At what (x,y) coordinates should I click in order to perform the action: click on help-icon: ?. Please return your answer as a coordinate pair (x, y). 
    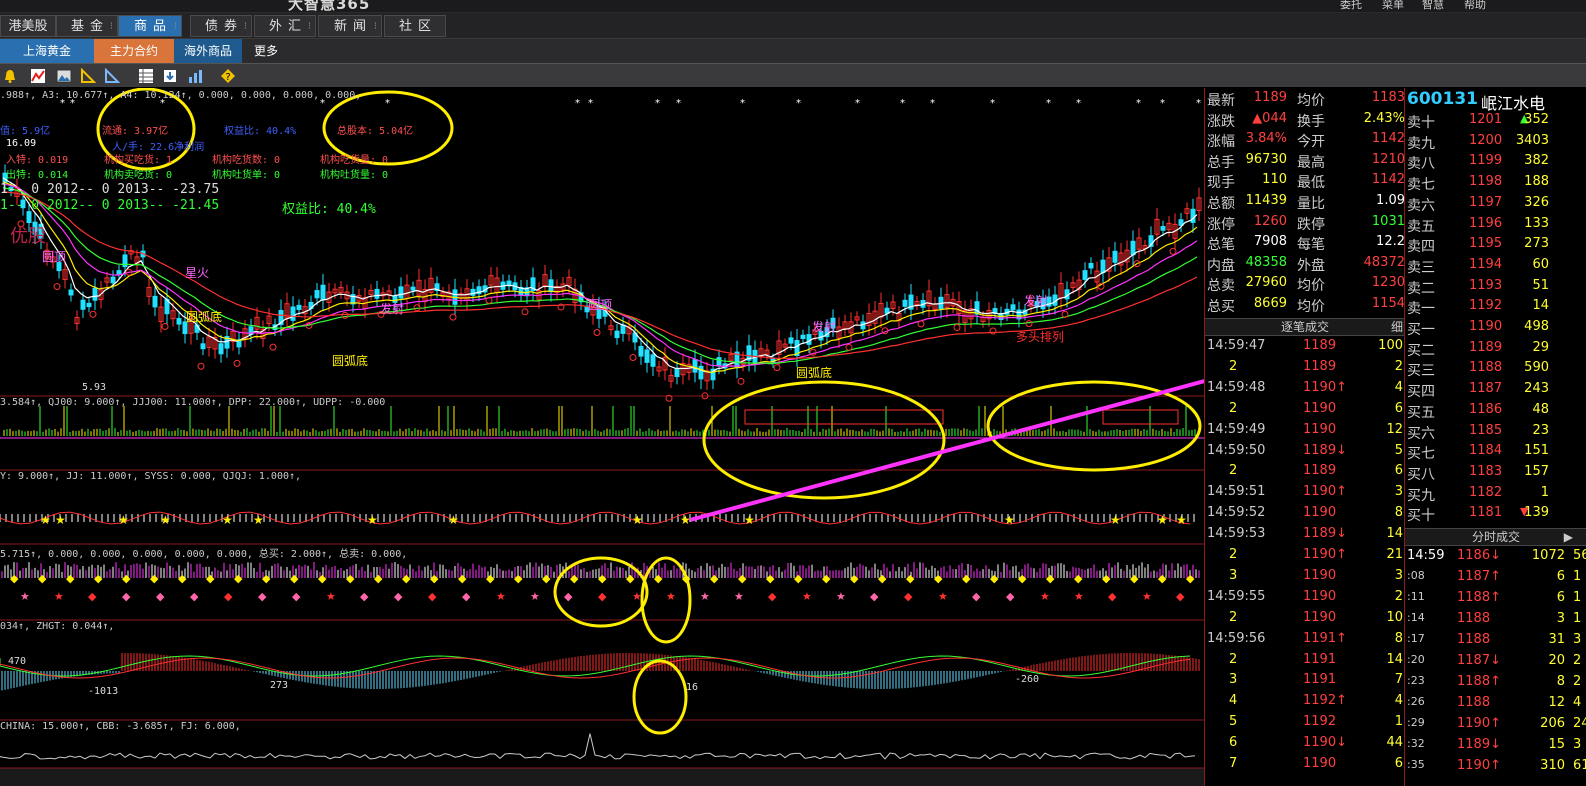
    Looking at the image, I should click on (228, 76).